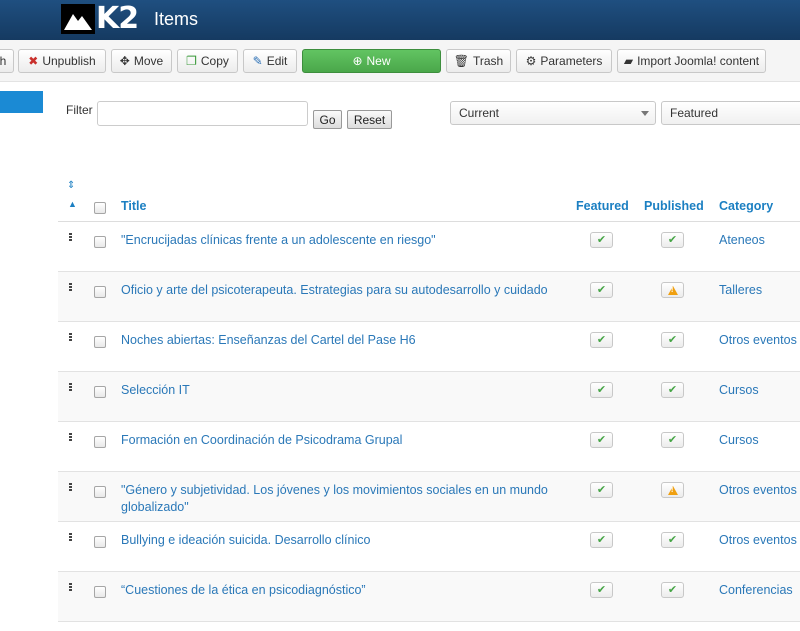  Describe the element at coordinates (202, 113) in the screenshot. I see `filter-input` at that location.